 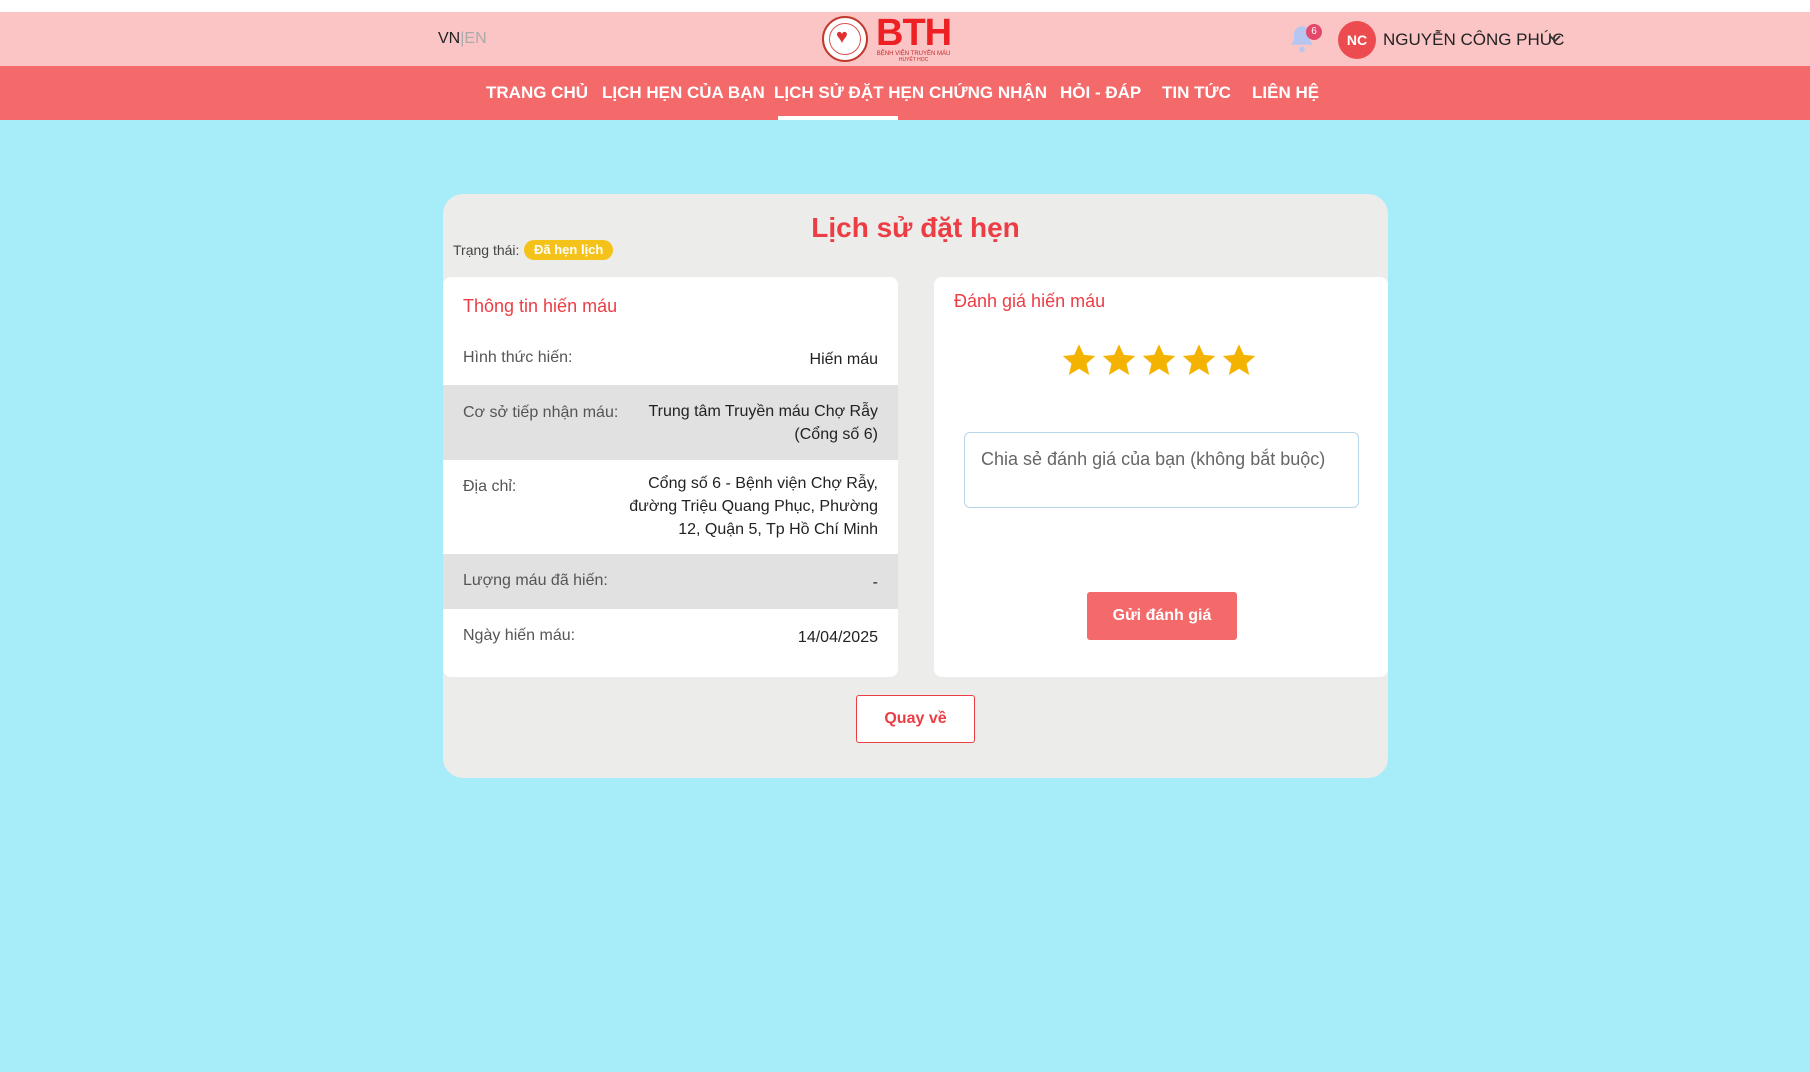 I want to click on lang-en: EN, so click(x=475, y=38).